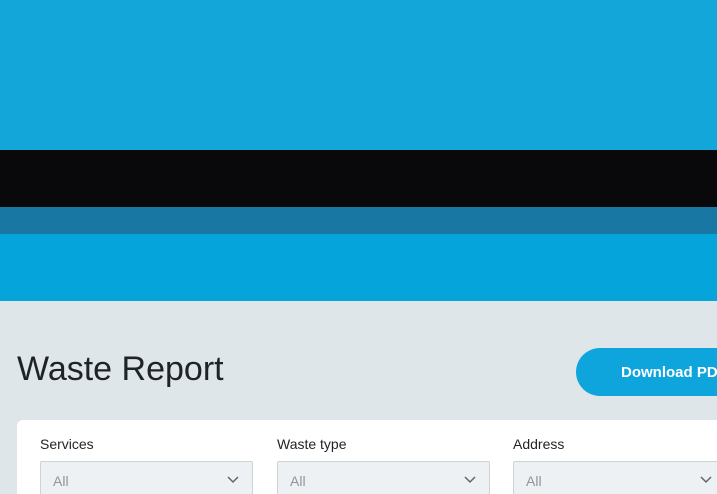 This screenshot has height=494, width=717. I want to click on waste-type-select: All, so click(383, 477).